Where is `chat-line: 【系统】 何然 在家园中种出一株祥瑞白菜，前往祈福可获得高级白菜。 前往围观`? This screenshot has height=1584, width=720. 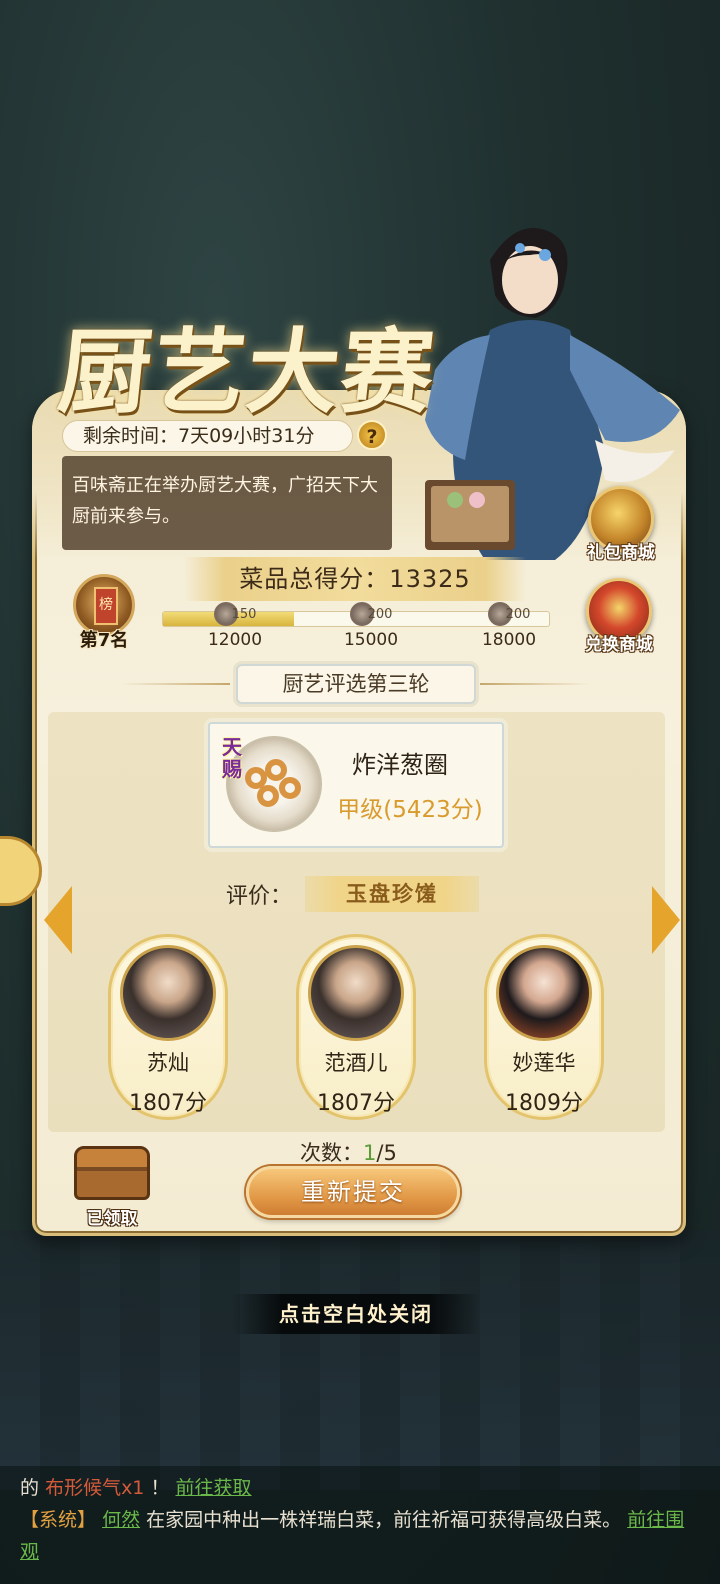
chat-line: 【系统】 何然 在家园中种出一株祥瑞白菜，前往祈福可获得高级白菜。 前往围观 is located at coordinates (360, 1536).